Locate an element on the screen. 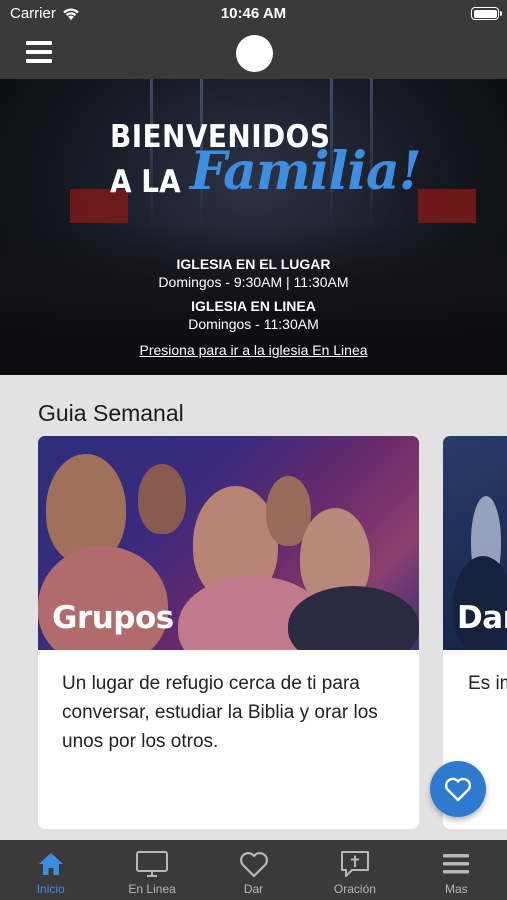 The height and width of the screenshot is (900, 507). battery-fill is located at coordinates (485, 13).